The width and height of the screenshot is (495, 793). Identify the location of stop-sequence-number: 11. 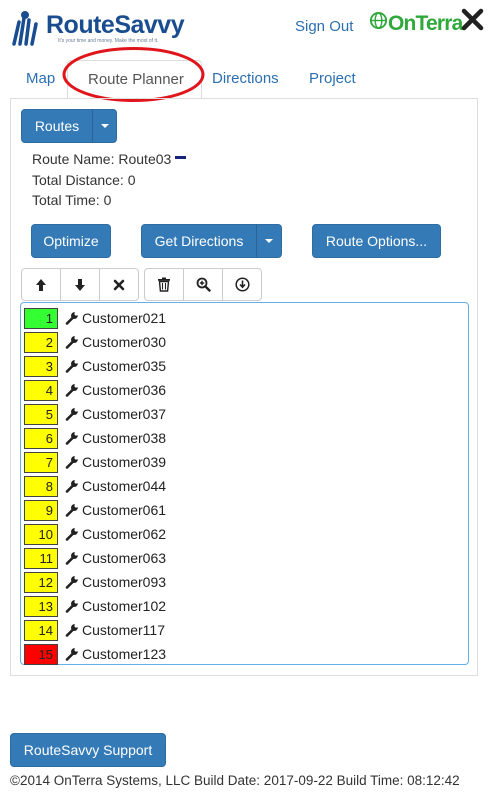
(41, 558).